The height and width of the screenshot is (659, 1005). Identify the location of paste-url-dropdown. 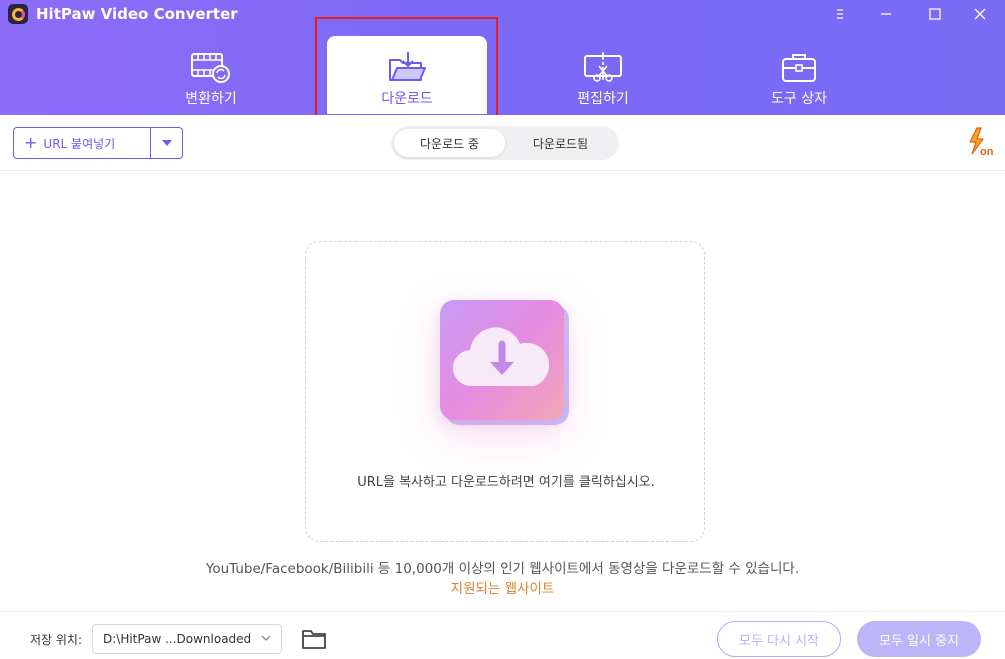
(166, 143).